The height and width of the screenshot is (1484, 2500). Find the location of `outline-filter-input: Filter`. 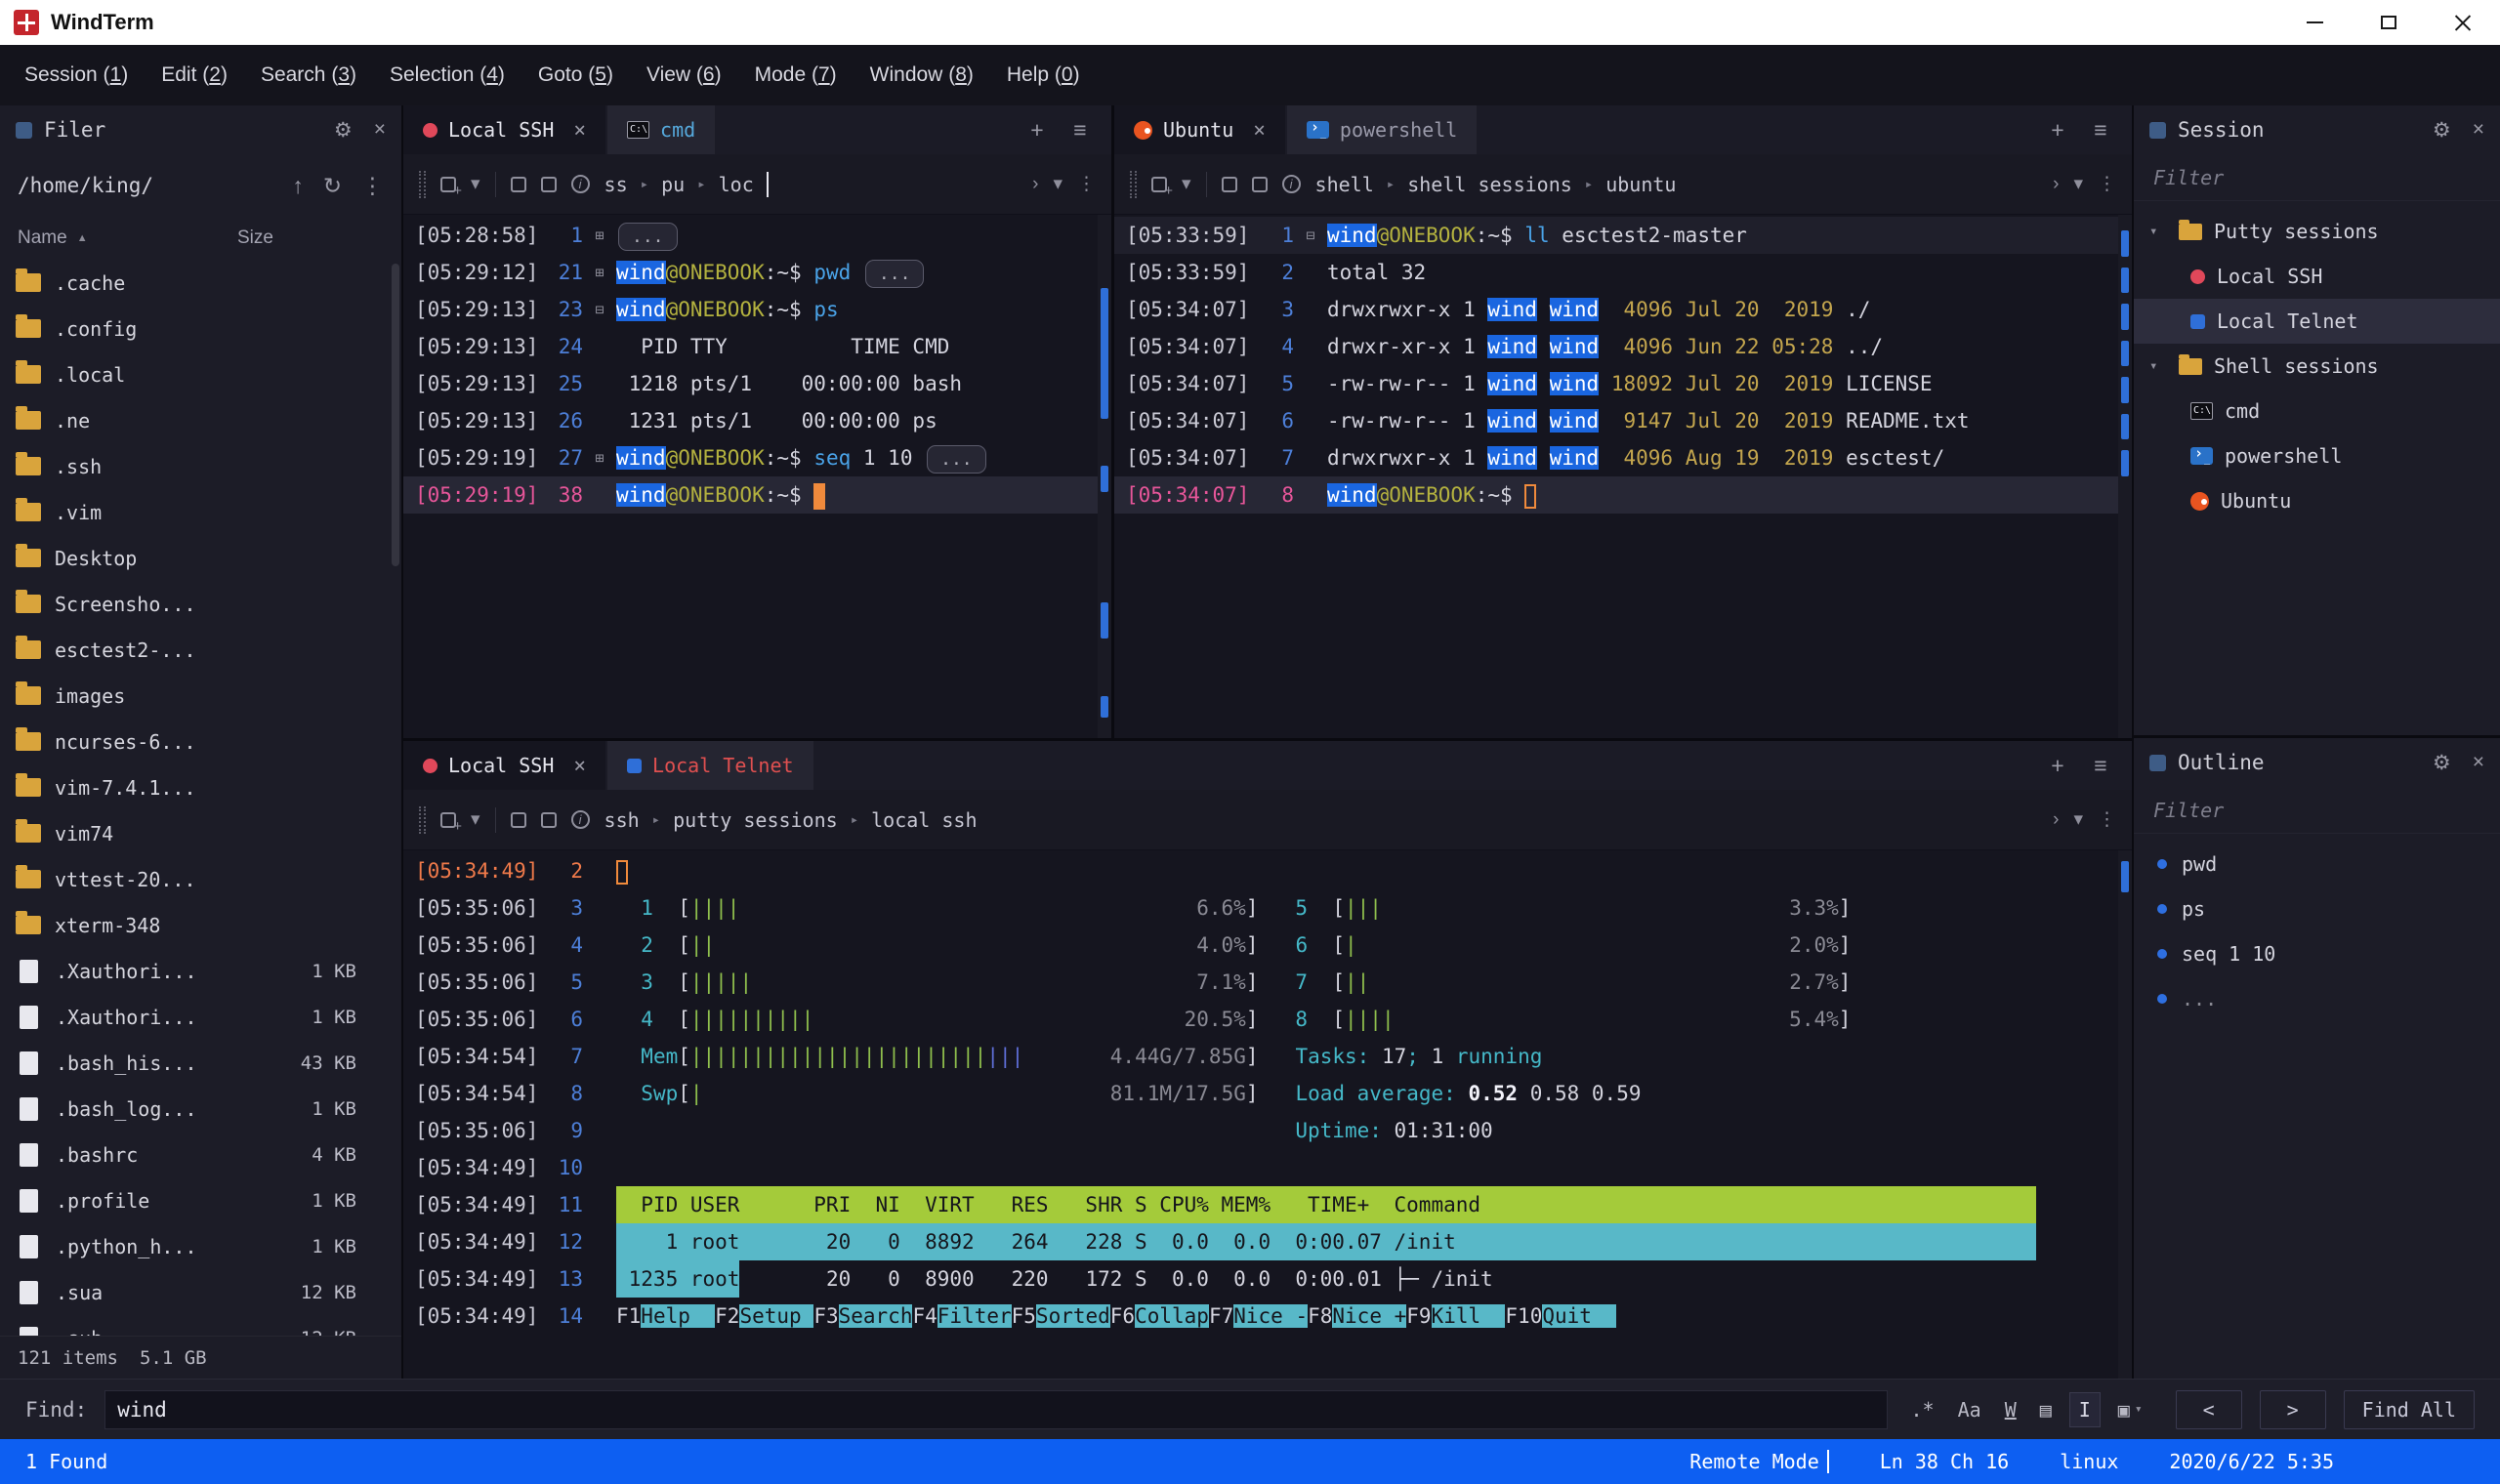

outline-filter-input: Filter is located at coordinates (2317, 811).